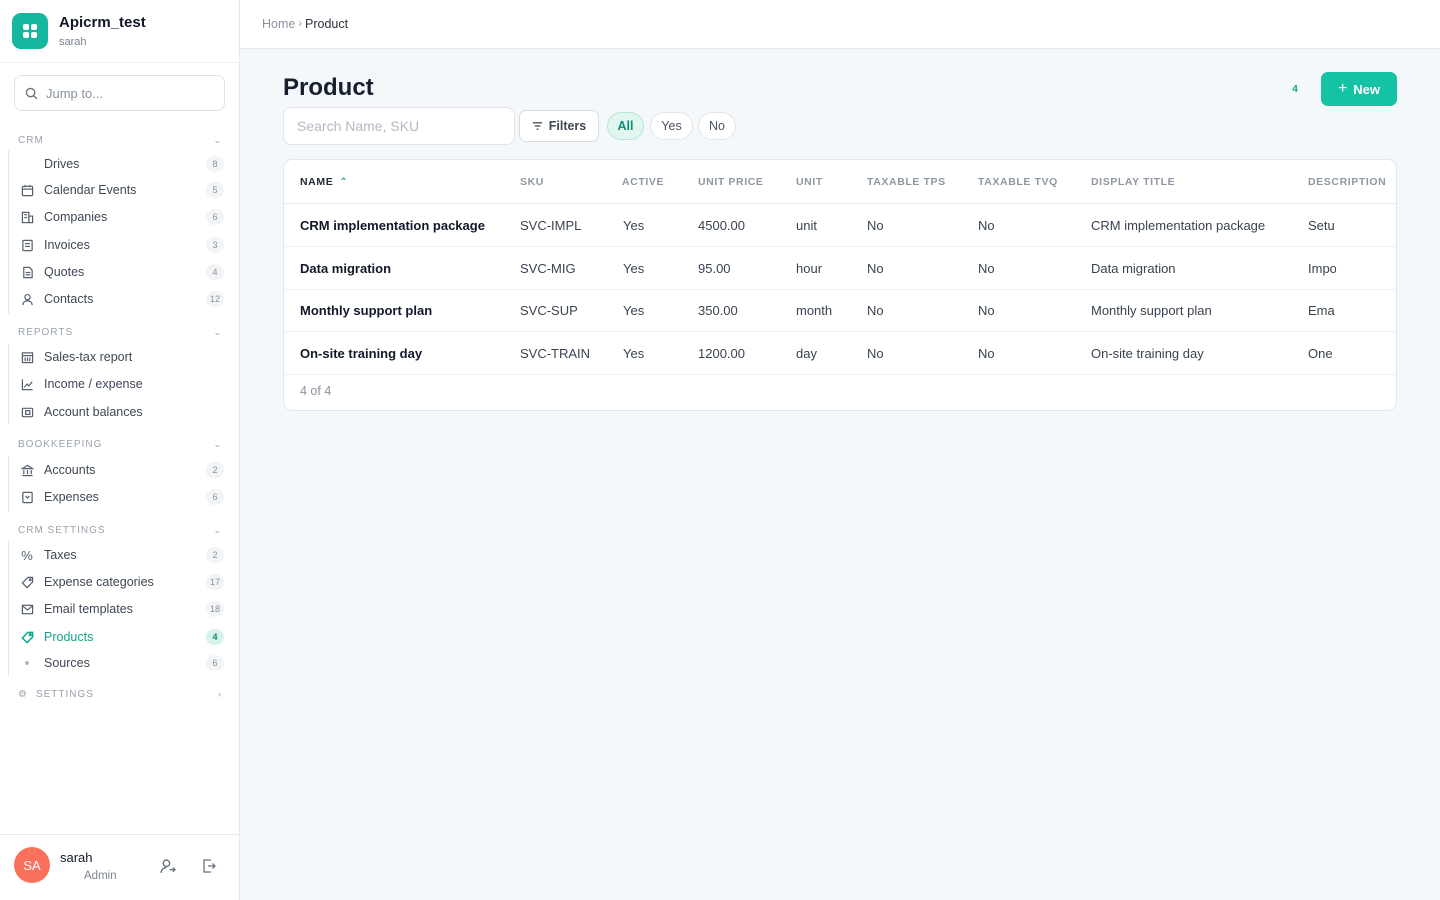 The width and height of the screenshot is (1440, 900). What do you see at coordinates (27, 299) in the screenshot?
I see `person-icon` at bounding box center [27, 299].